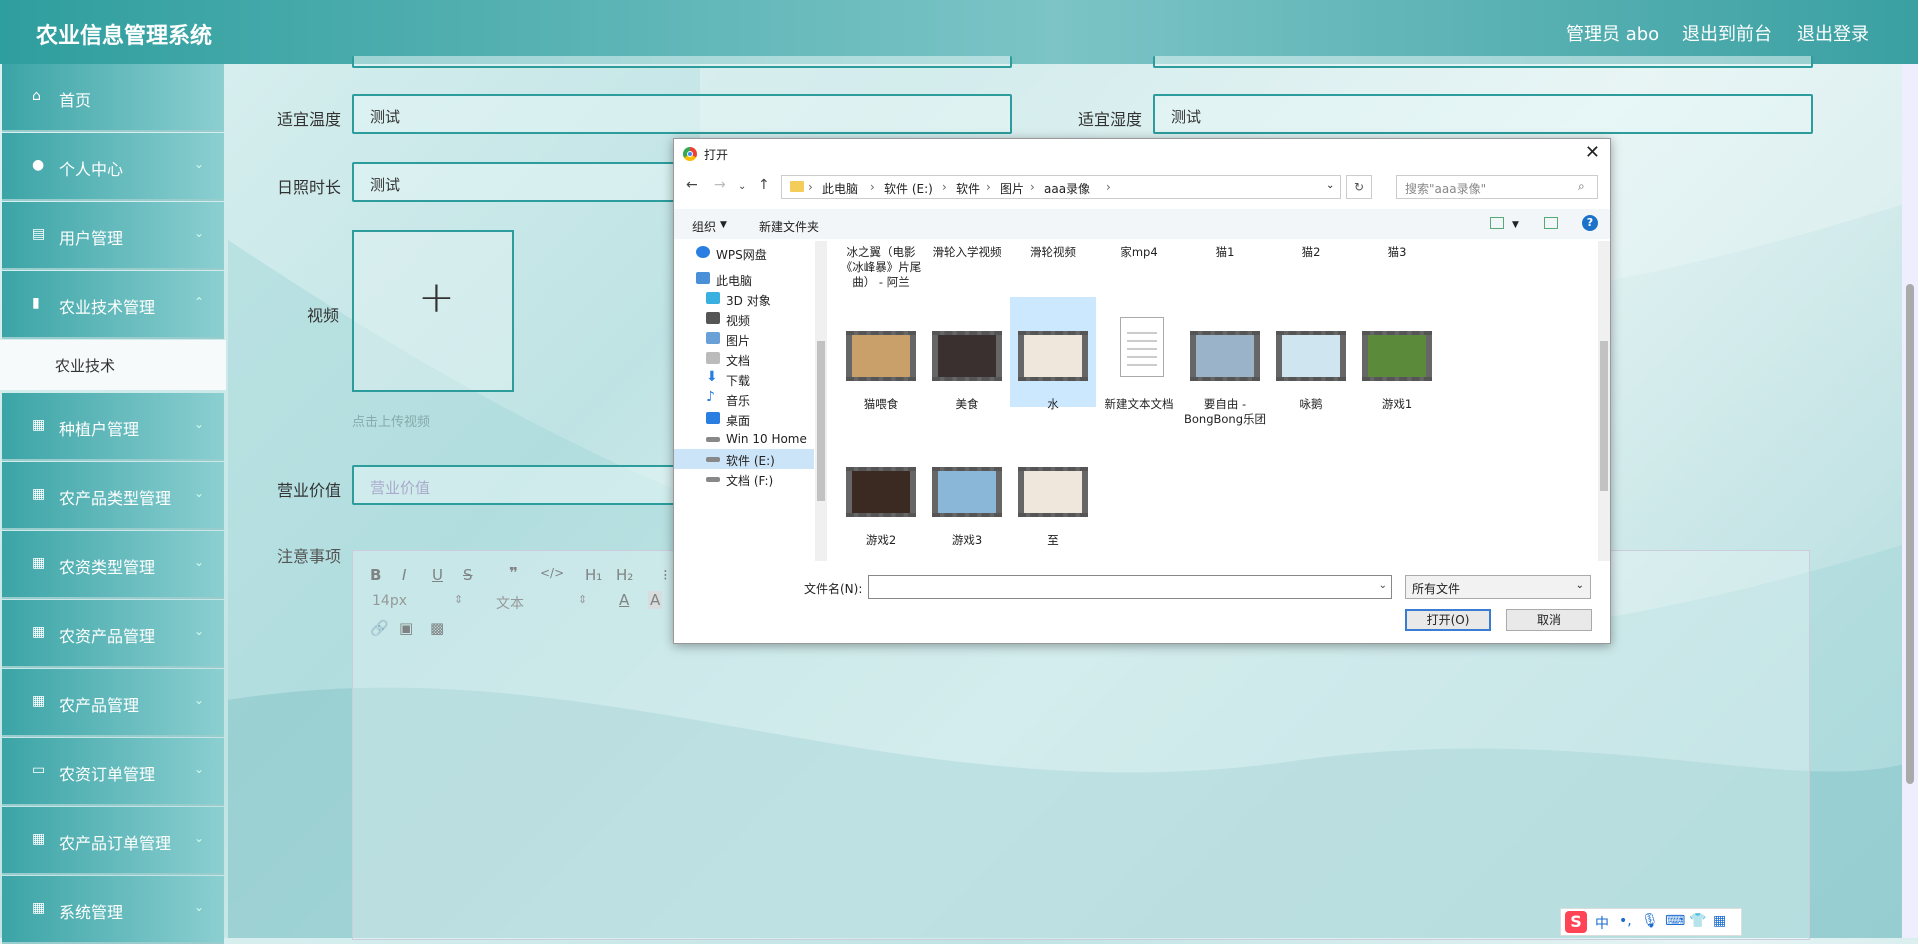  I want to click on address-bar: › 此电脑 › 软件 (E:) › 软件 › 图片 › aaa录像 › ⌄, so click(1061, 187).